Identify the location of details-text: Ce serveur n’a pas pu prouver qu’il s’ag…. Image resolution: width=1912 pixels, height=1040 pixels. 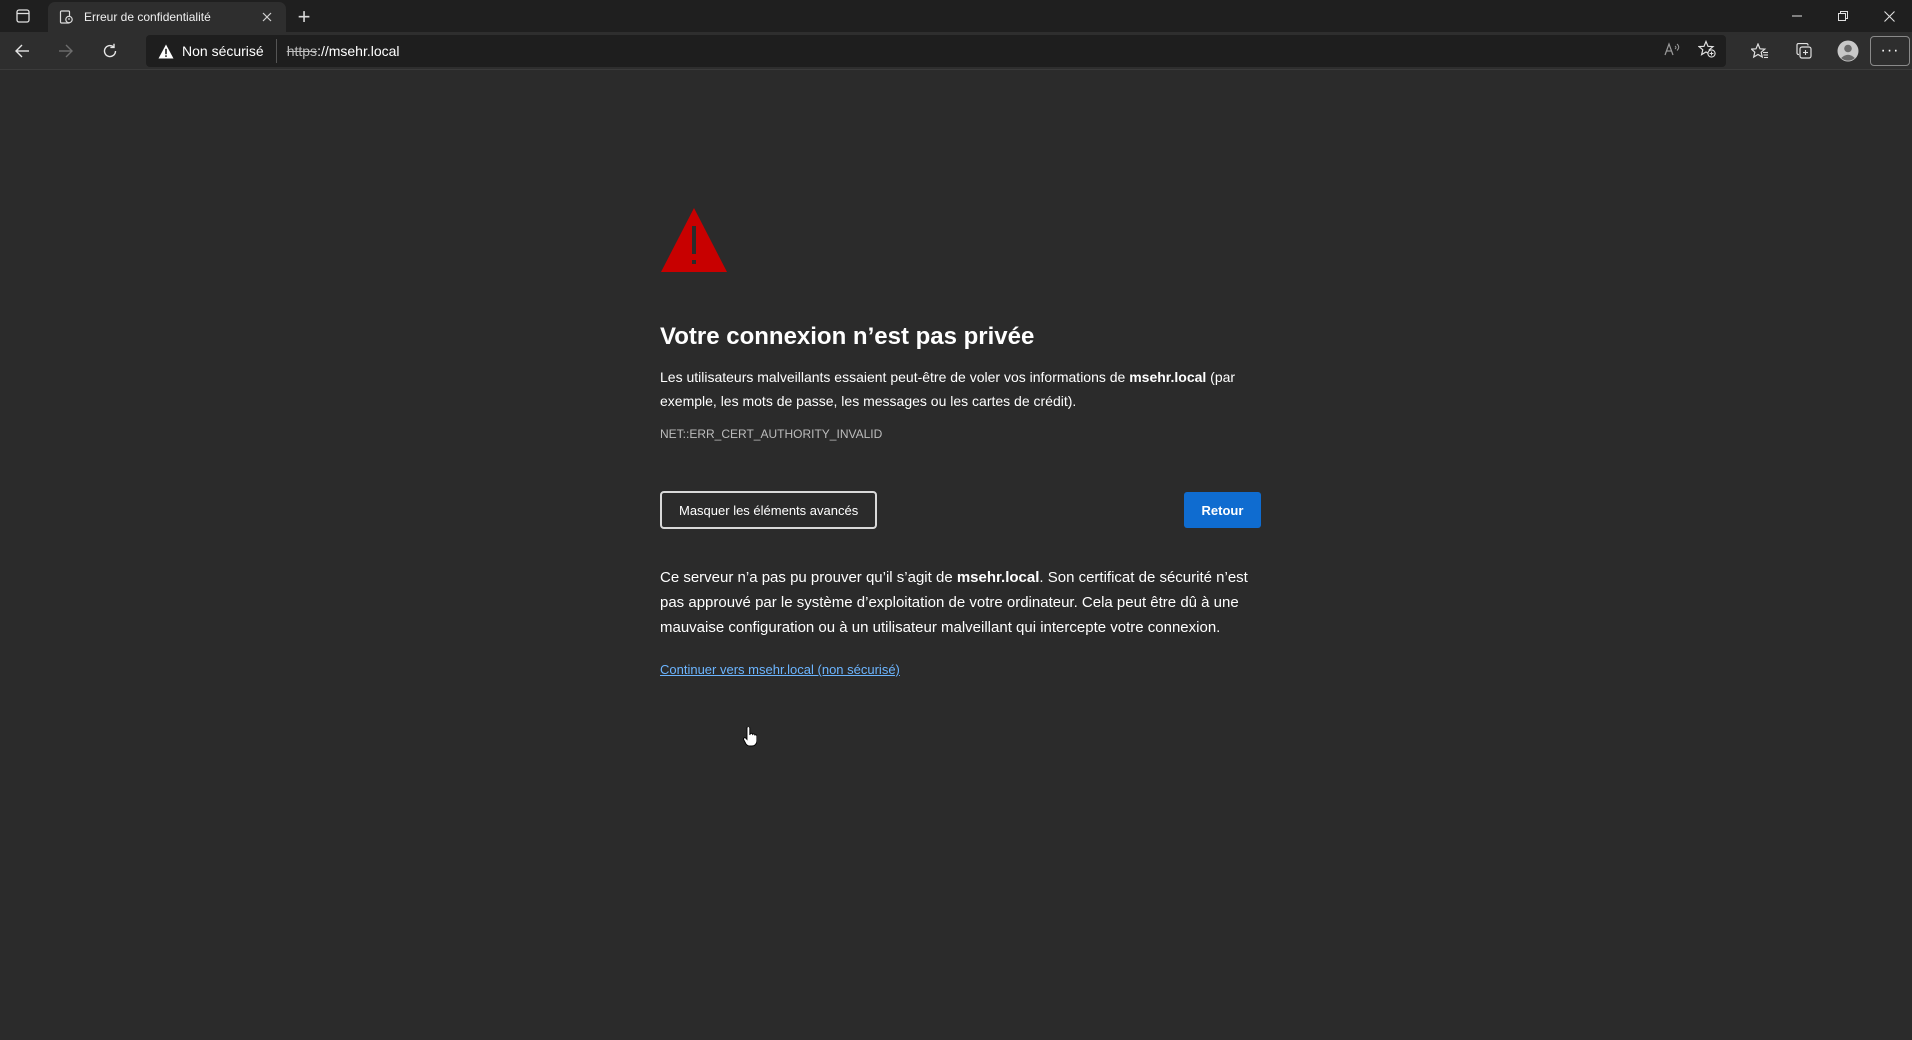
(808, 577).